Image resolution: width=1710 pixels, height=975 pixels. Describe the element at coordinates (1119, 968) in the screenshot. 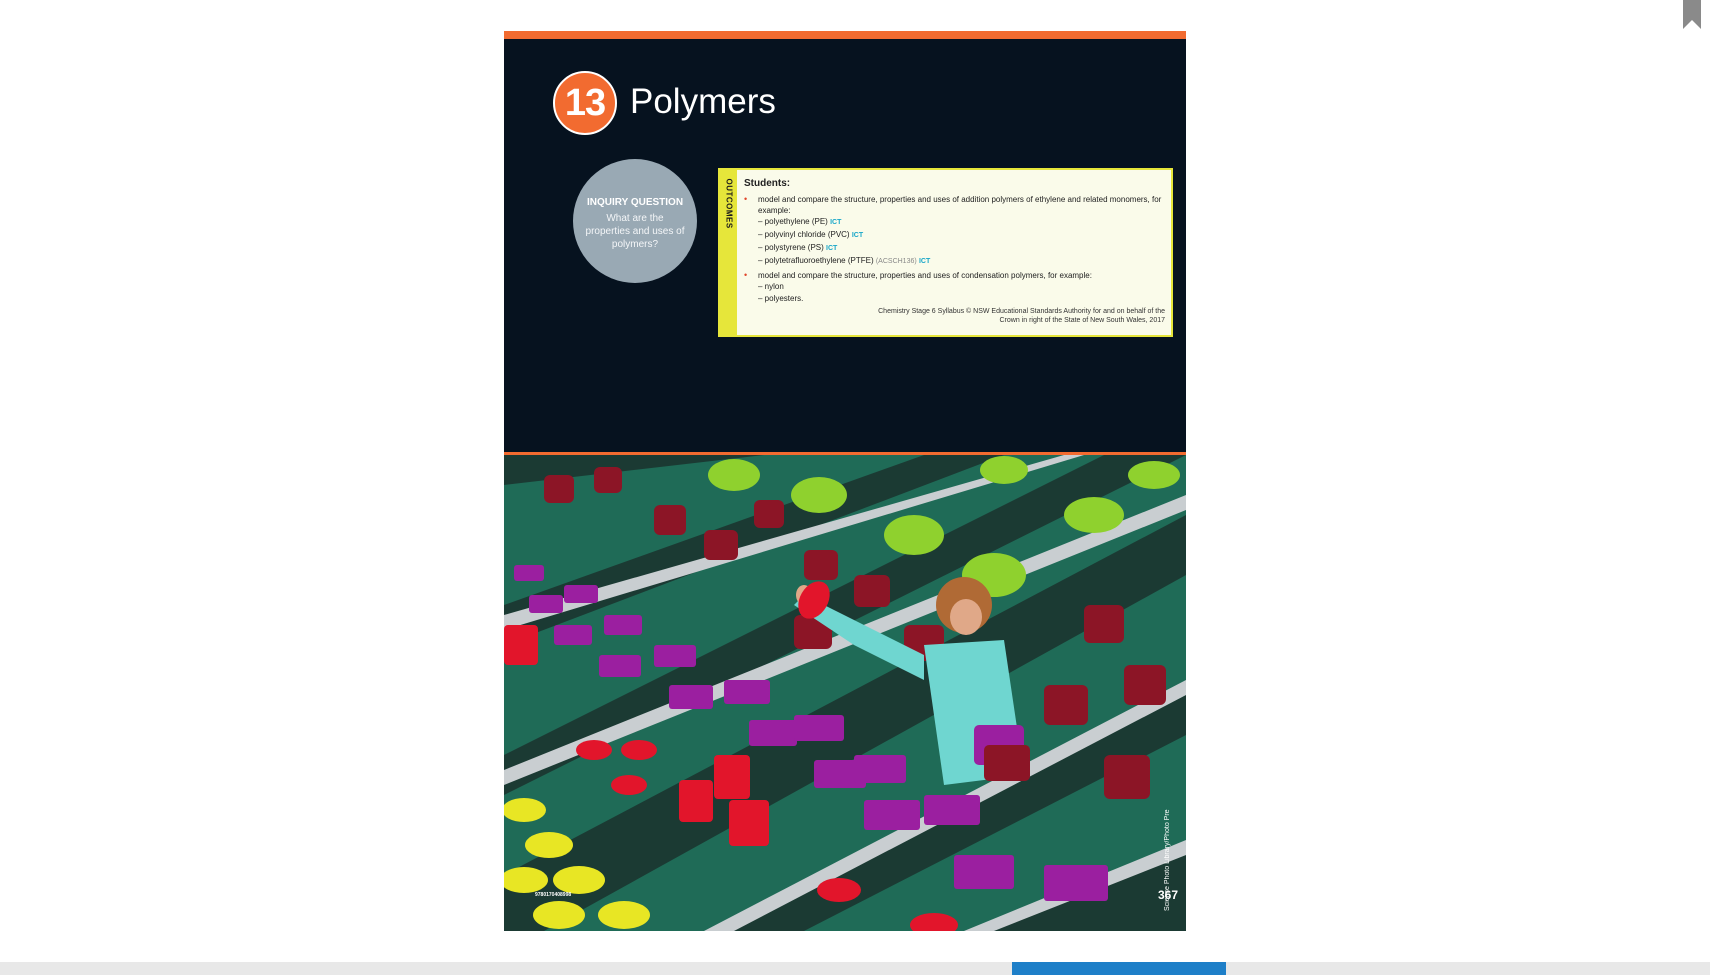

I see `horizontal-scrollbar-thumb` at that location.